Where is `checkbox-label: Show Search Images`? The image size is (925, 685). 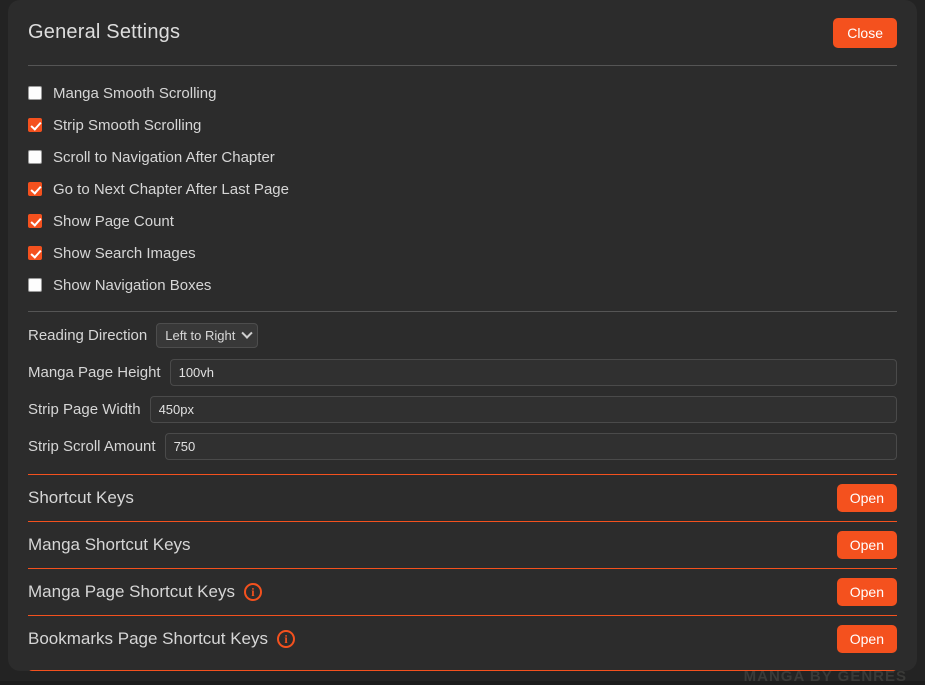
checkbox-label: Show Search Images is located at coordinates (124, 253).